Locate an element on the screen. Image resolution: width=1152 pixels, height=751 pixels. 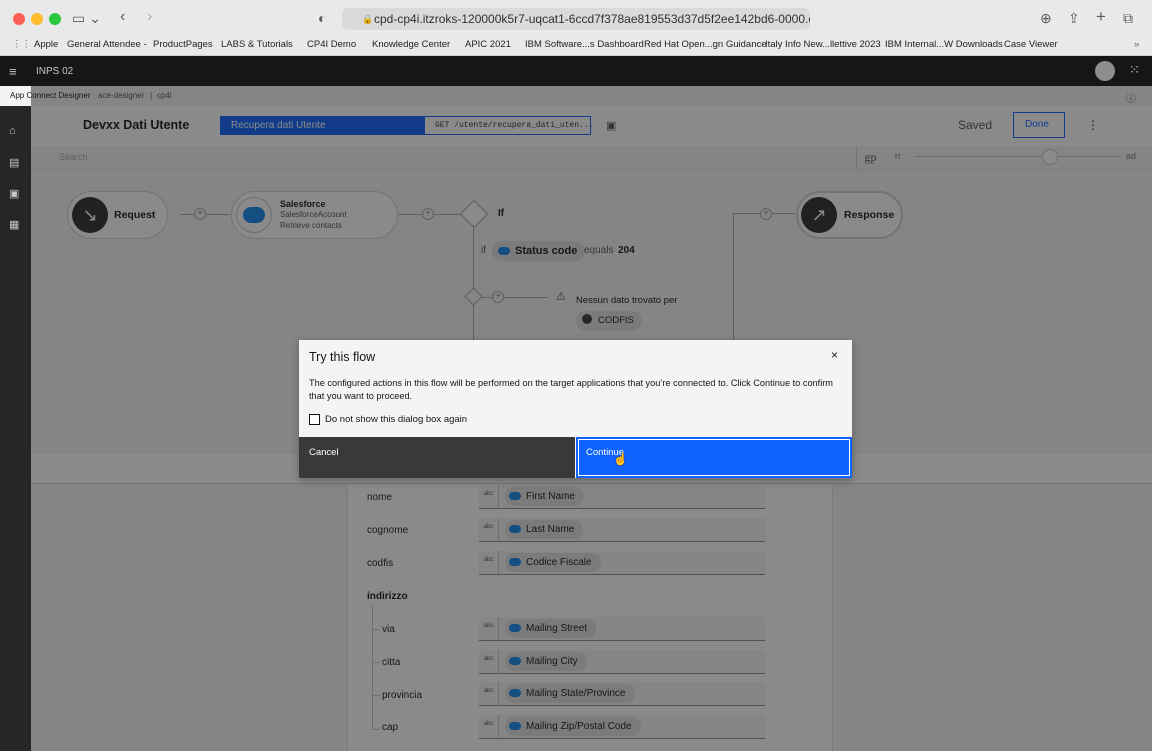
bookmark-item: Knowledge Center is located at coordinates (411, 44).